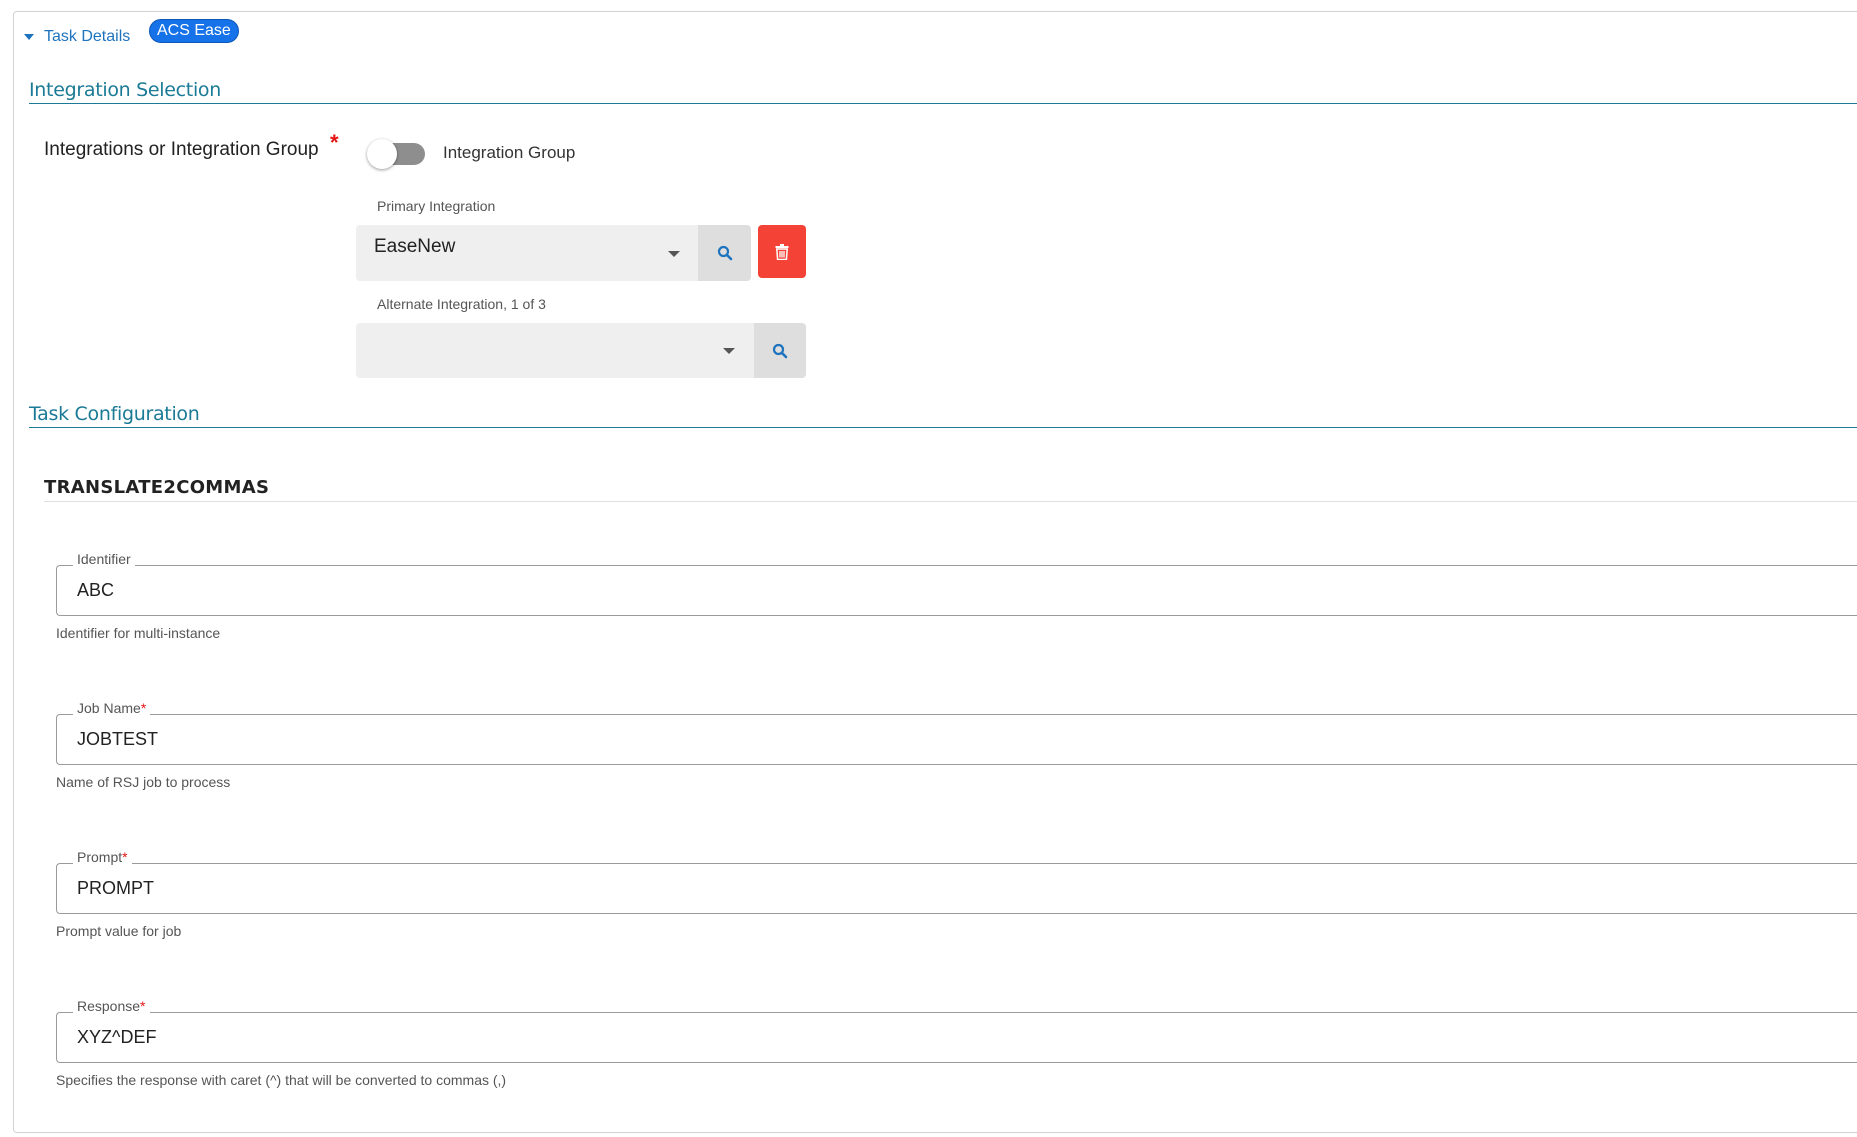 This screenshot has width=1857, height=1137. Describe the element at coordinates (527, 253) in the screenshot. I see `primary-integration-select: EaseNew` at that location.